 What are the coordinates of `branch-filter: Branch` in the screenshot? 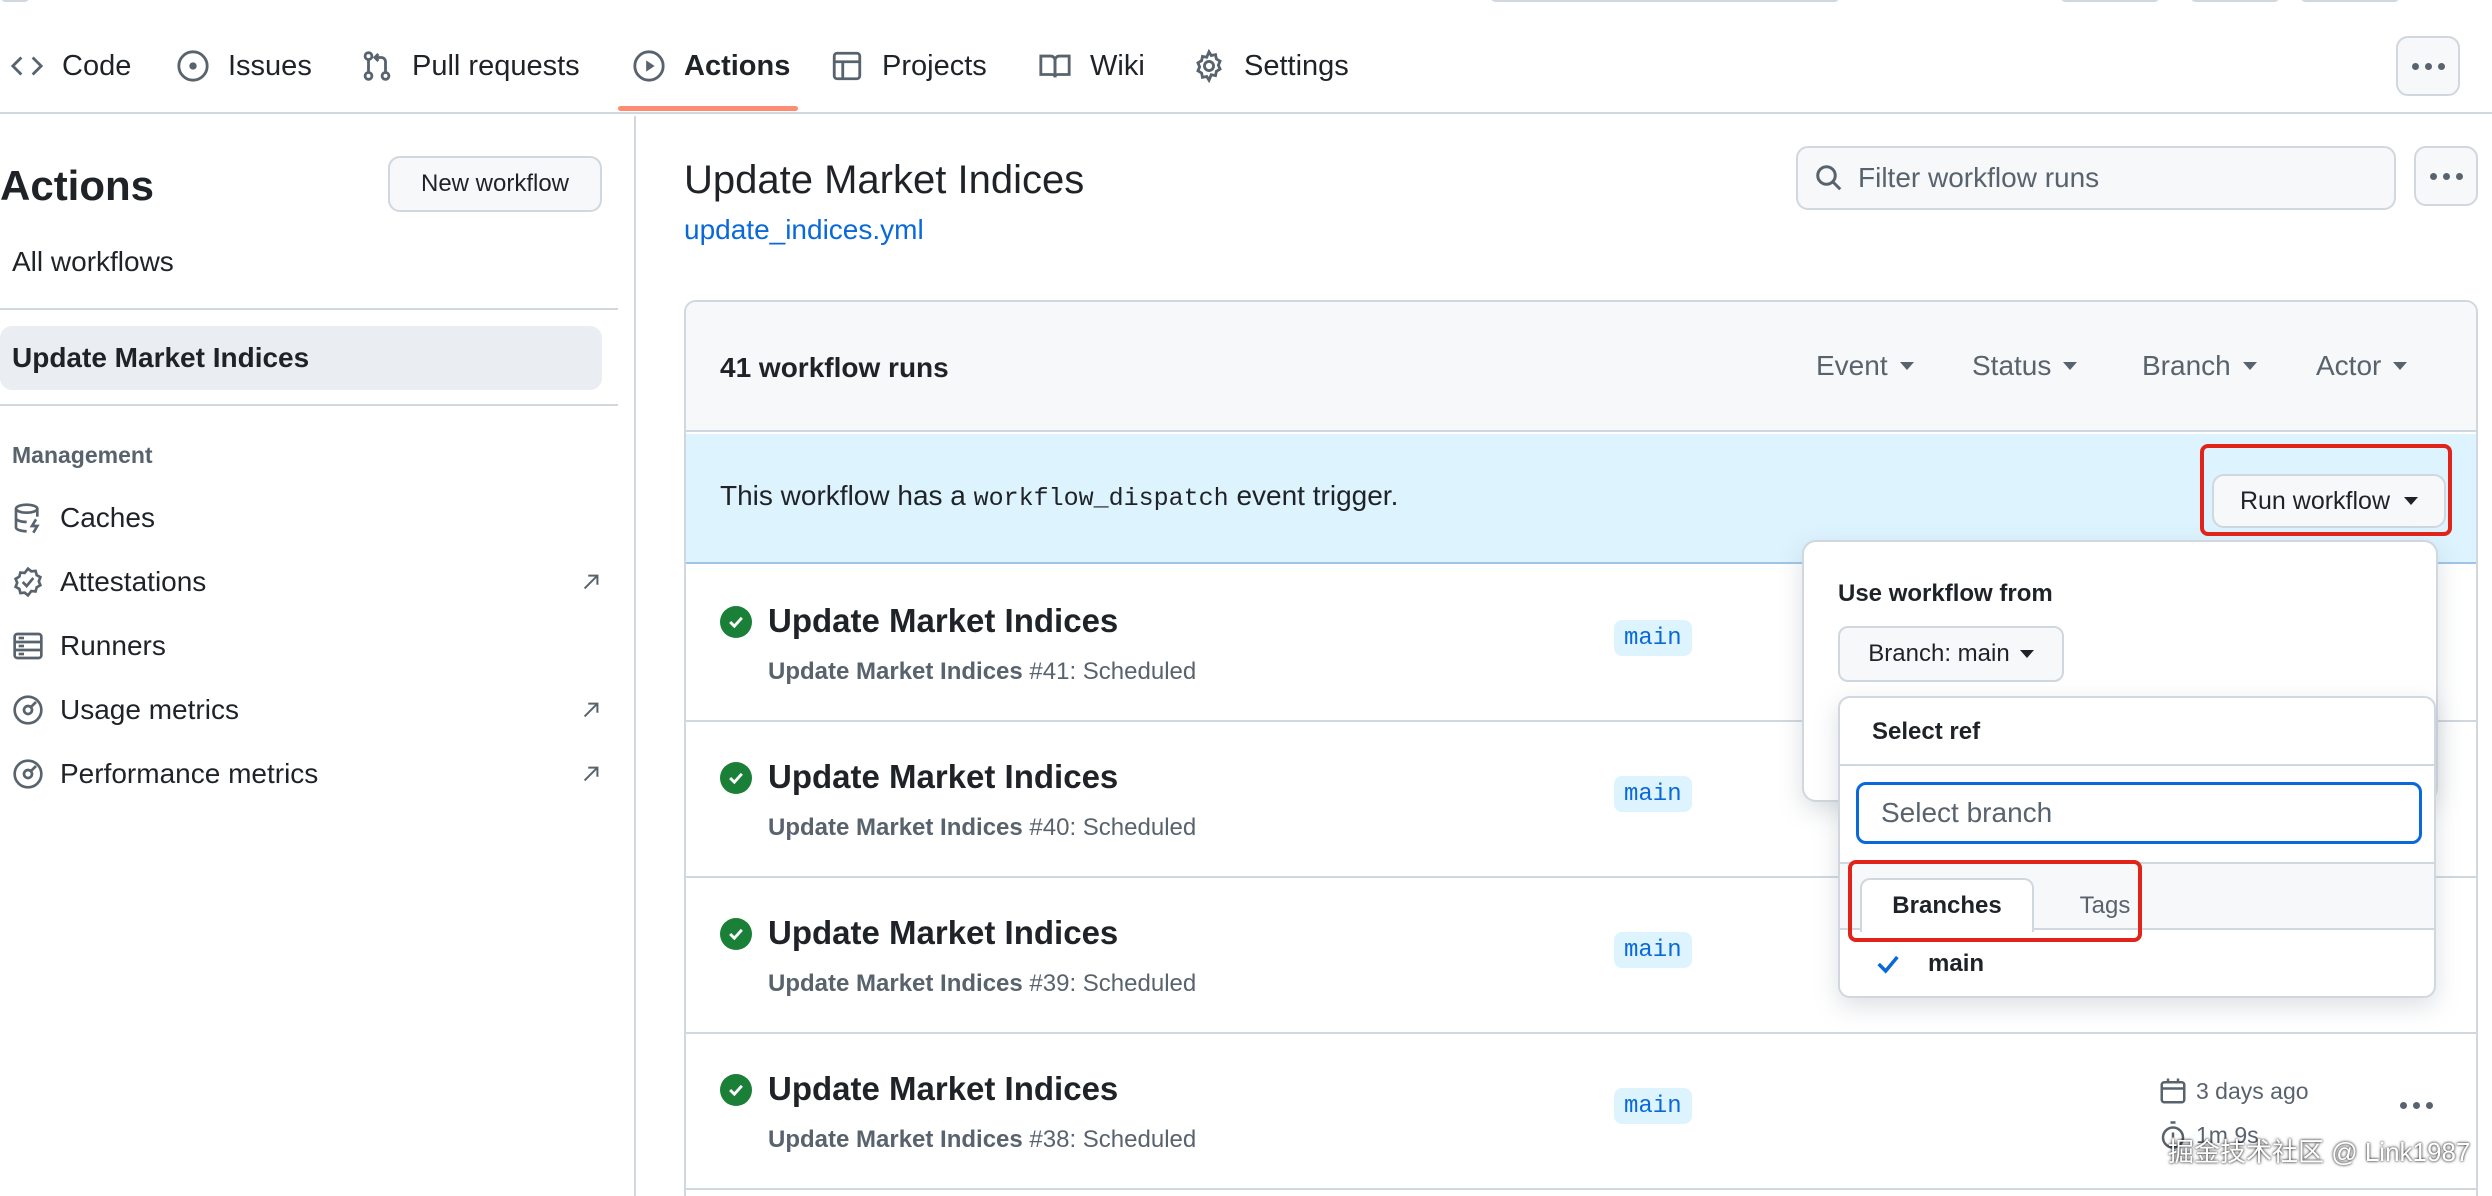 It's located at (2199, 366).